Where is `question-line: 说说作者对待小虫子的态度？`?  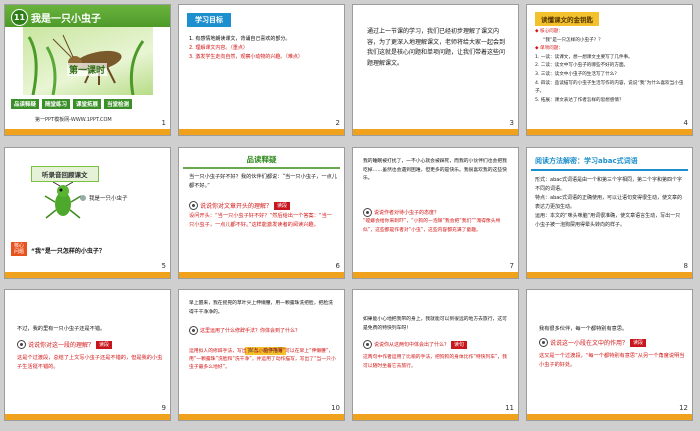
question-line: 说说作者对待小虫子的态度？ is located at coordinates (401, 212).